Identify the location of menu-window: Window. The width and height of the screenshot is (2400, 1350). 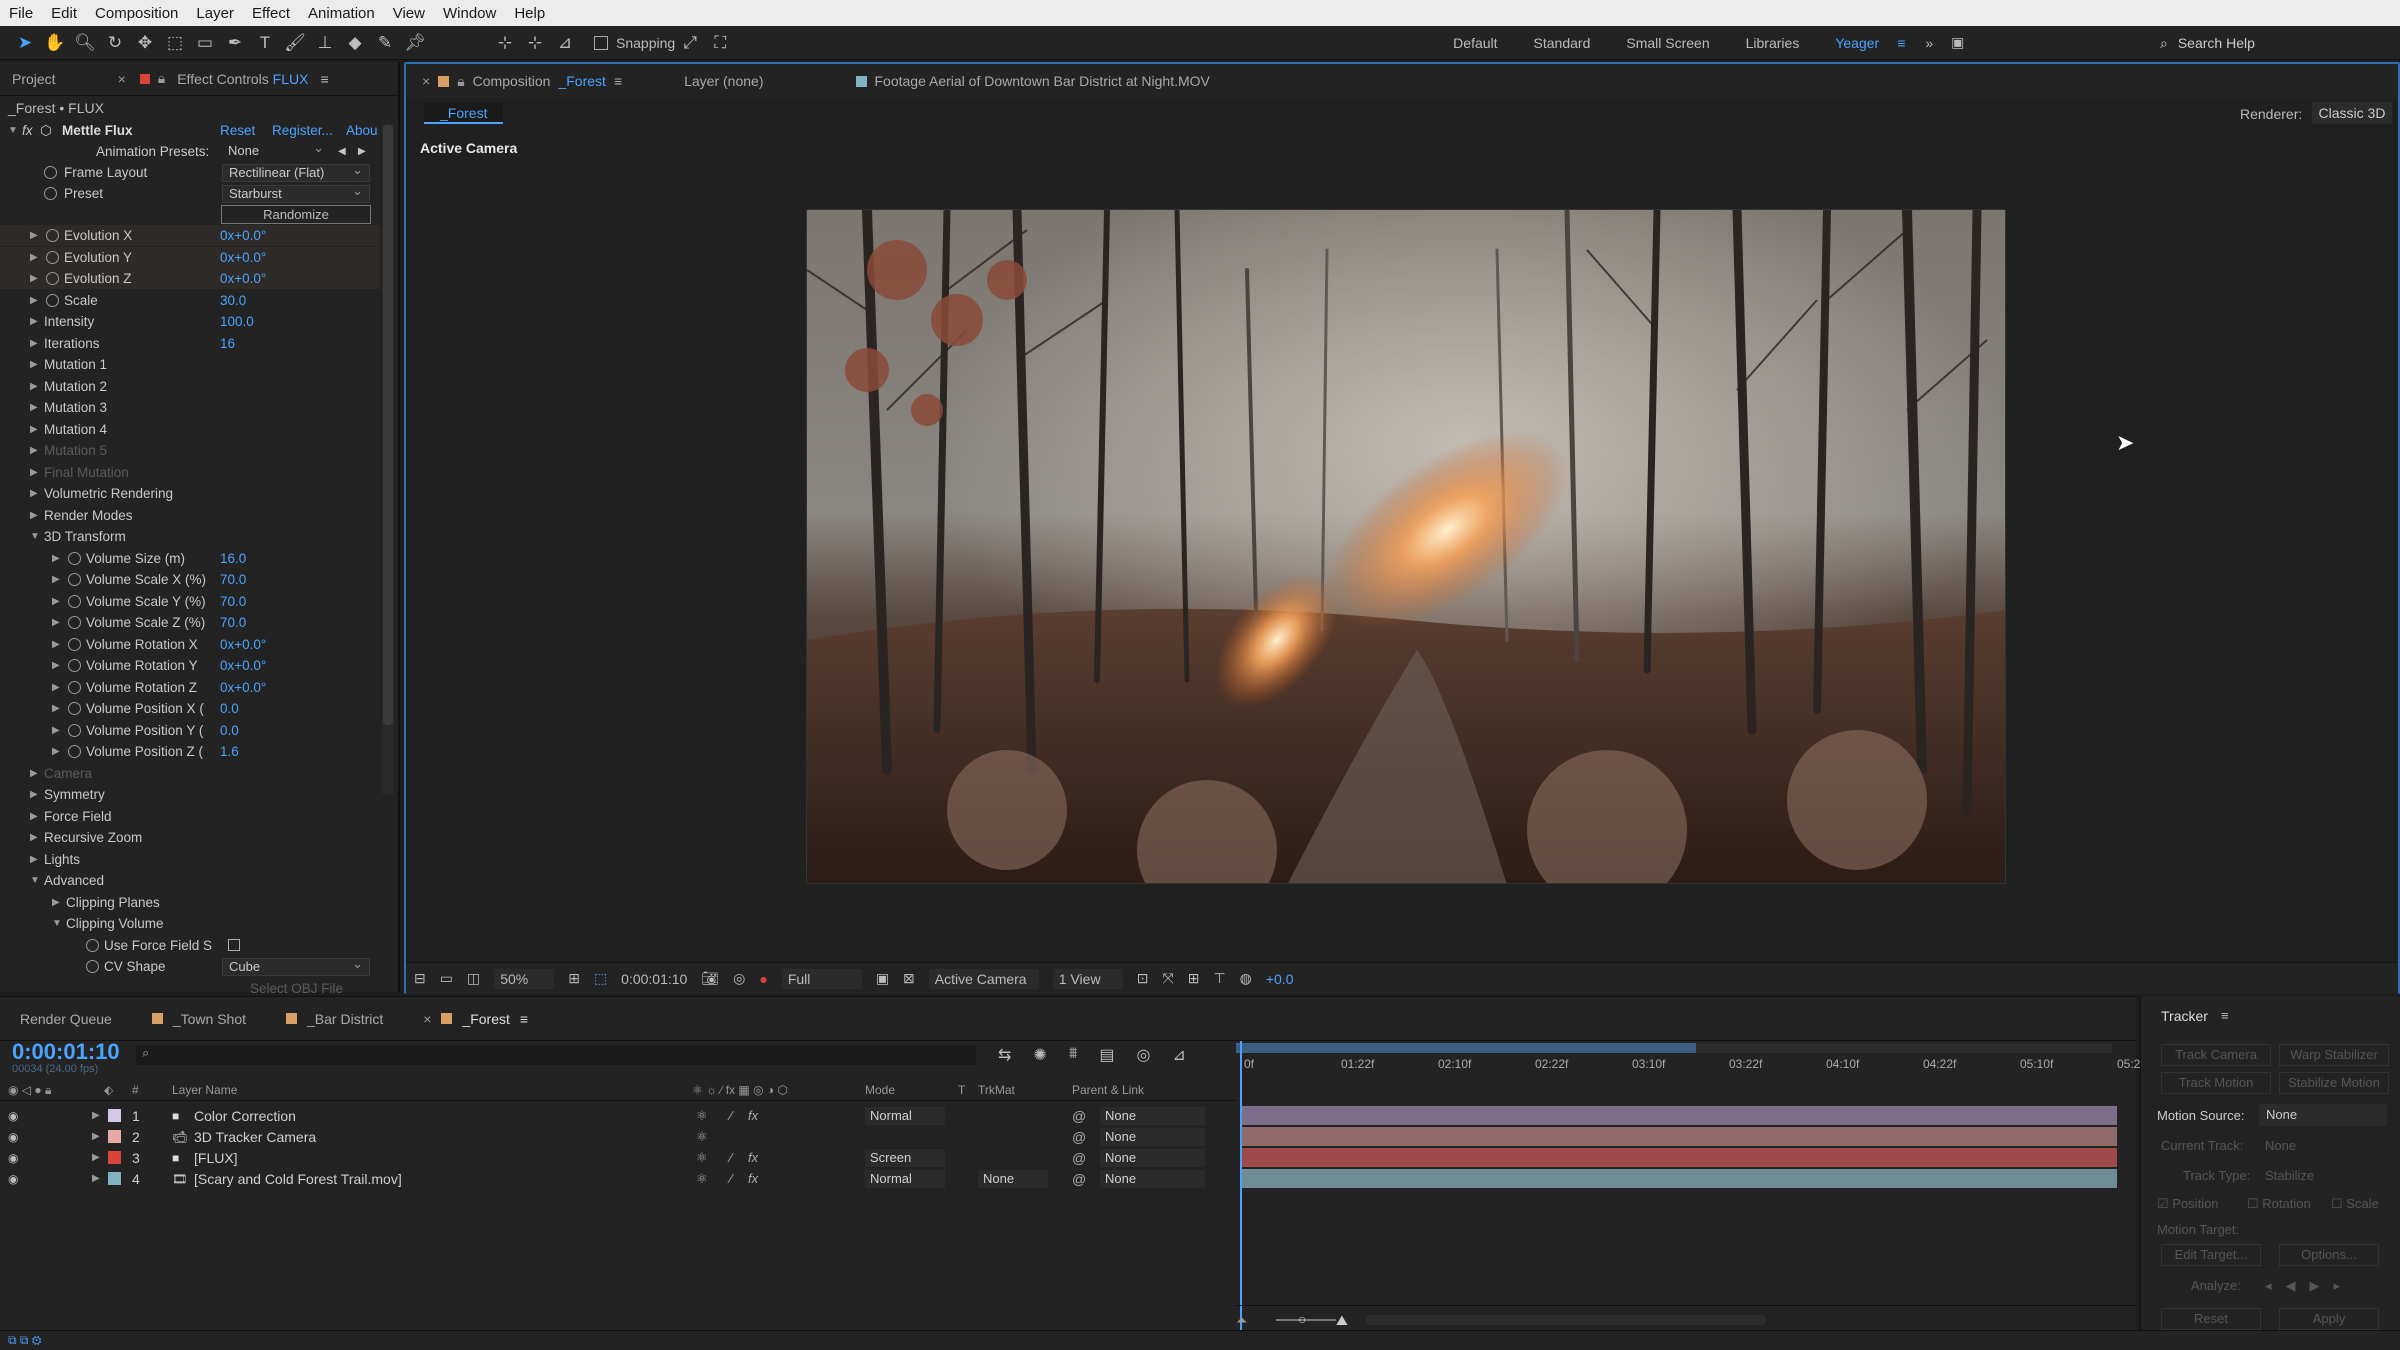
(469, 13).